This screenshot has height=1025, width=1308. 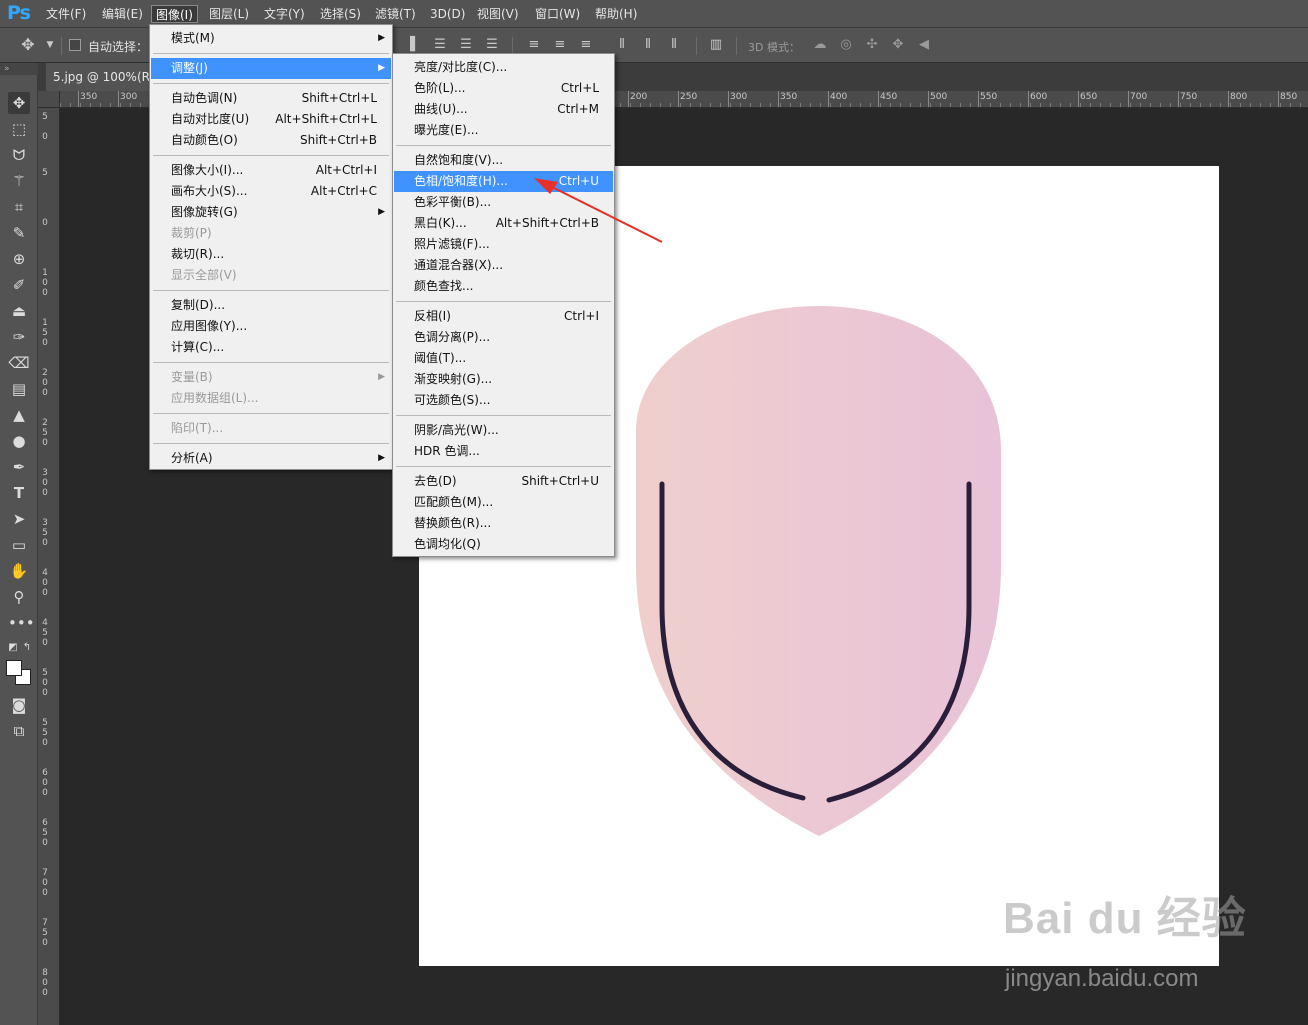 What do you see at coordinates (674, 45) in the screenshot?
I see `distribute-right-icon: ⫴` at bounding box center [674, 45].